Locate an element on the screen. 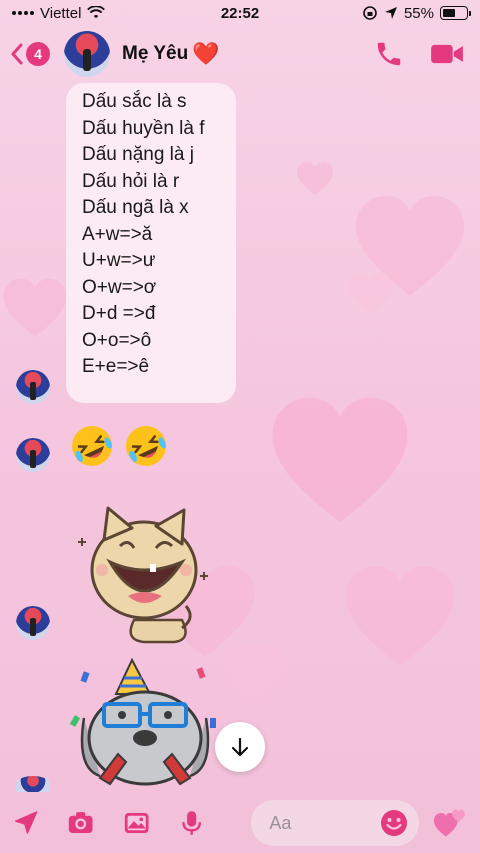 The image size is (480, 853). unread-badge: 4 is located at coordinates (38, 54).